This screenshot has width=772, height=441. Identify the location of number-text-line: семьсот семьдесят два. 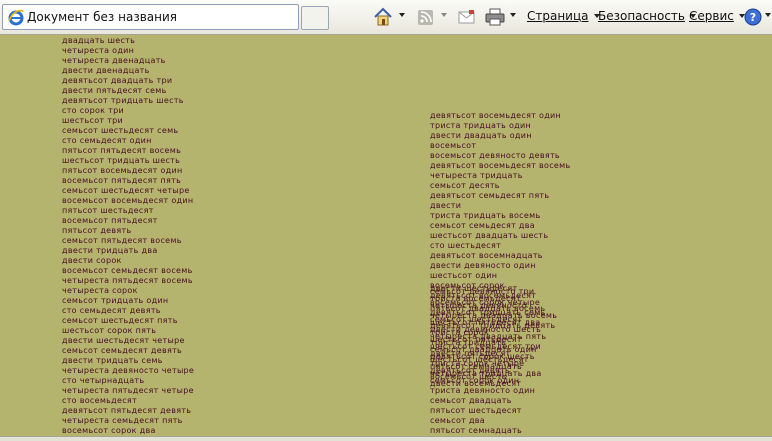
(482, 225).